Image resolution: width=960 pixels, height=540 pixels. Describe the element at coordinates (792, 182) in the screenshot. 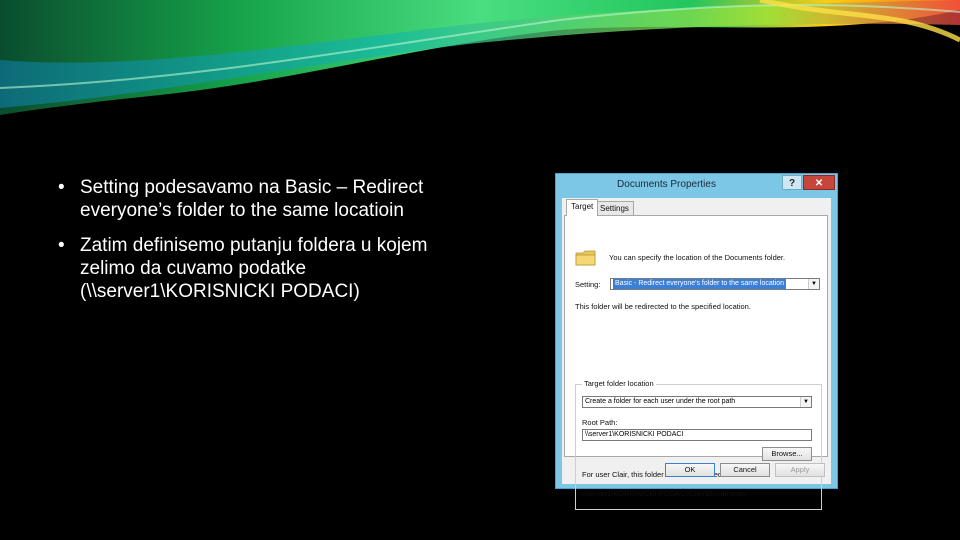

I see `help-button: ?` at that location.